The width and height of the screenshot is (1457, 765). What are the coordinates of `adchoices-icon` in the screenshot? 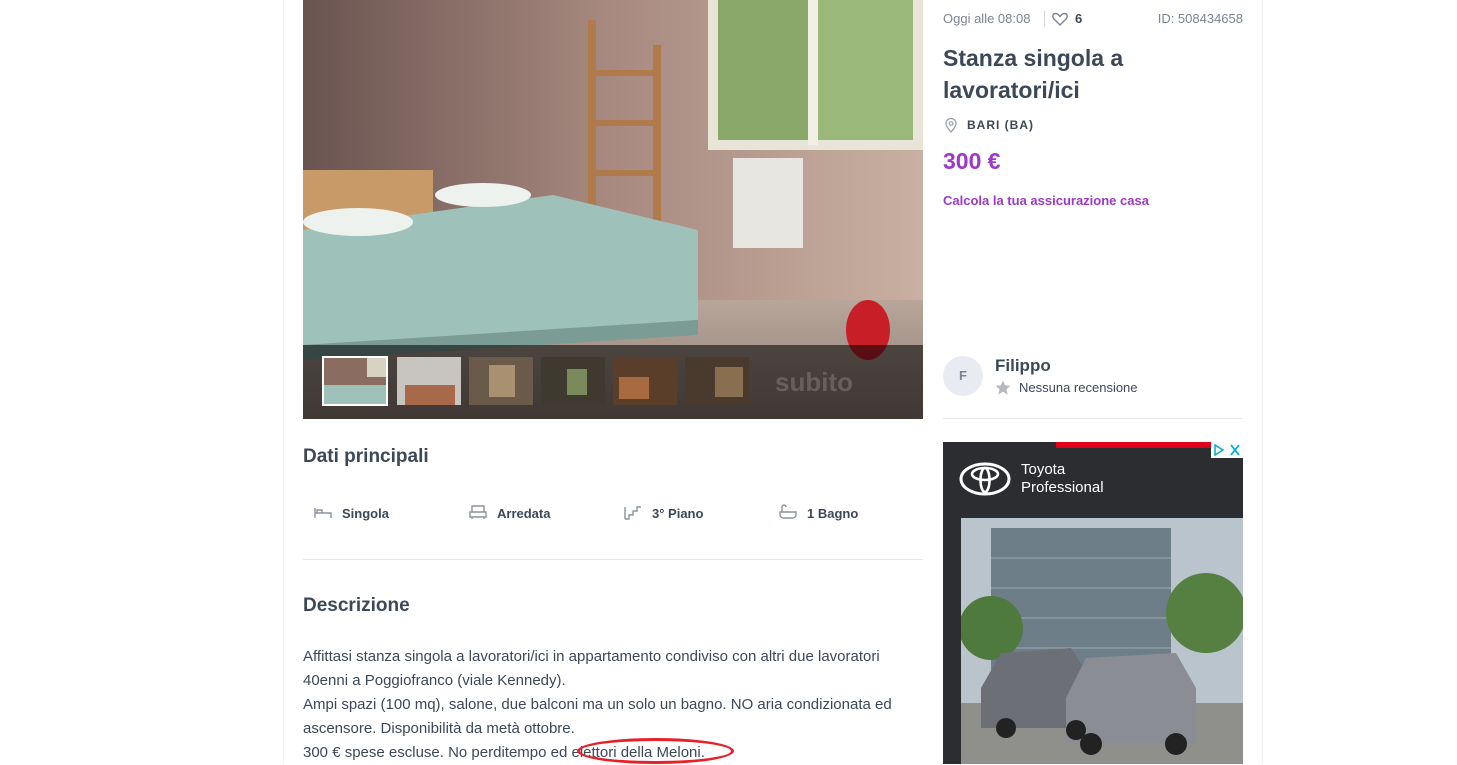 It's located at (1227, 450).